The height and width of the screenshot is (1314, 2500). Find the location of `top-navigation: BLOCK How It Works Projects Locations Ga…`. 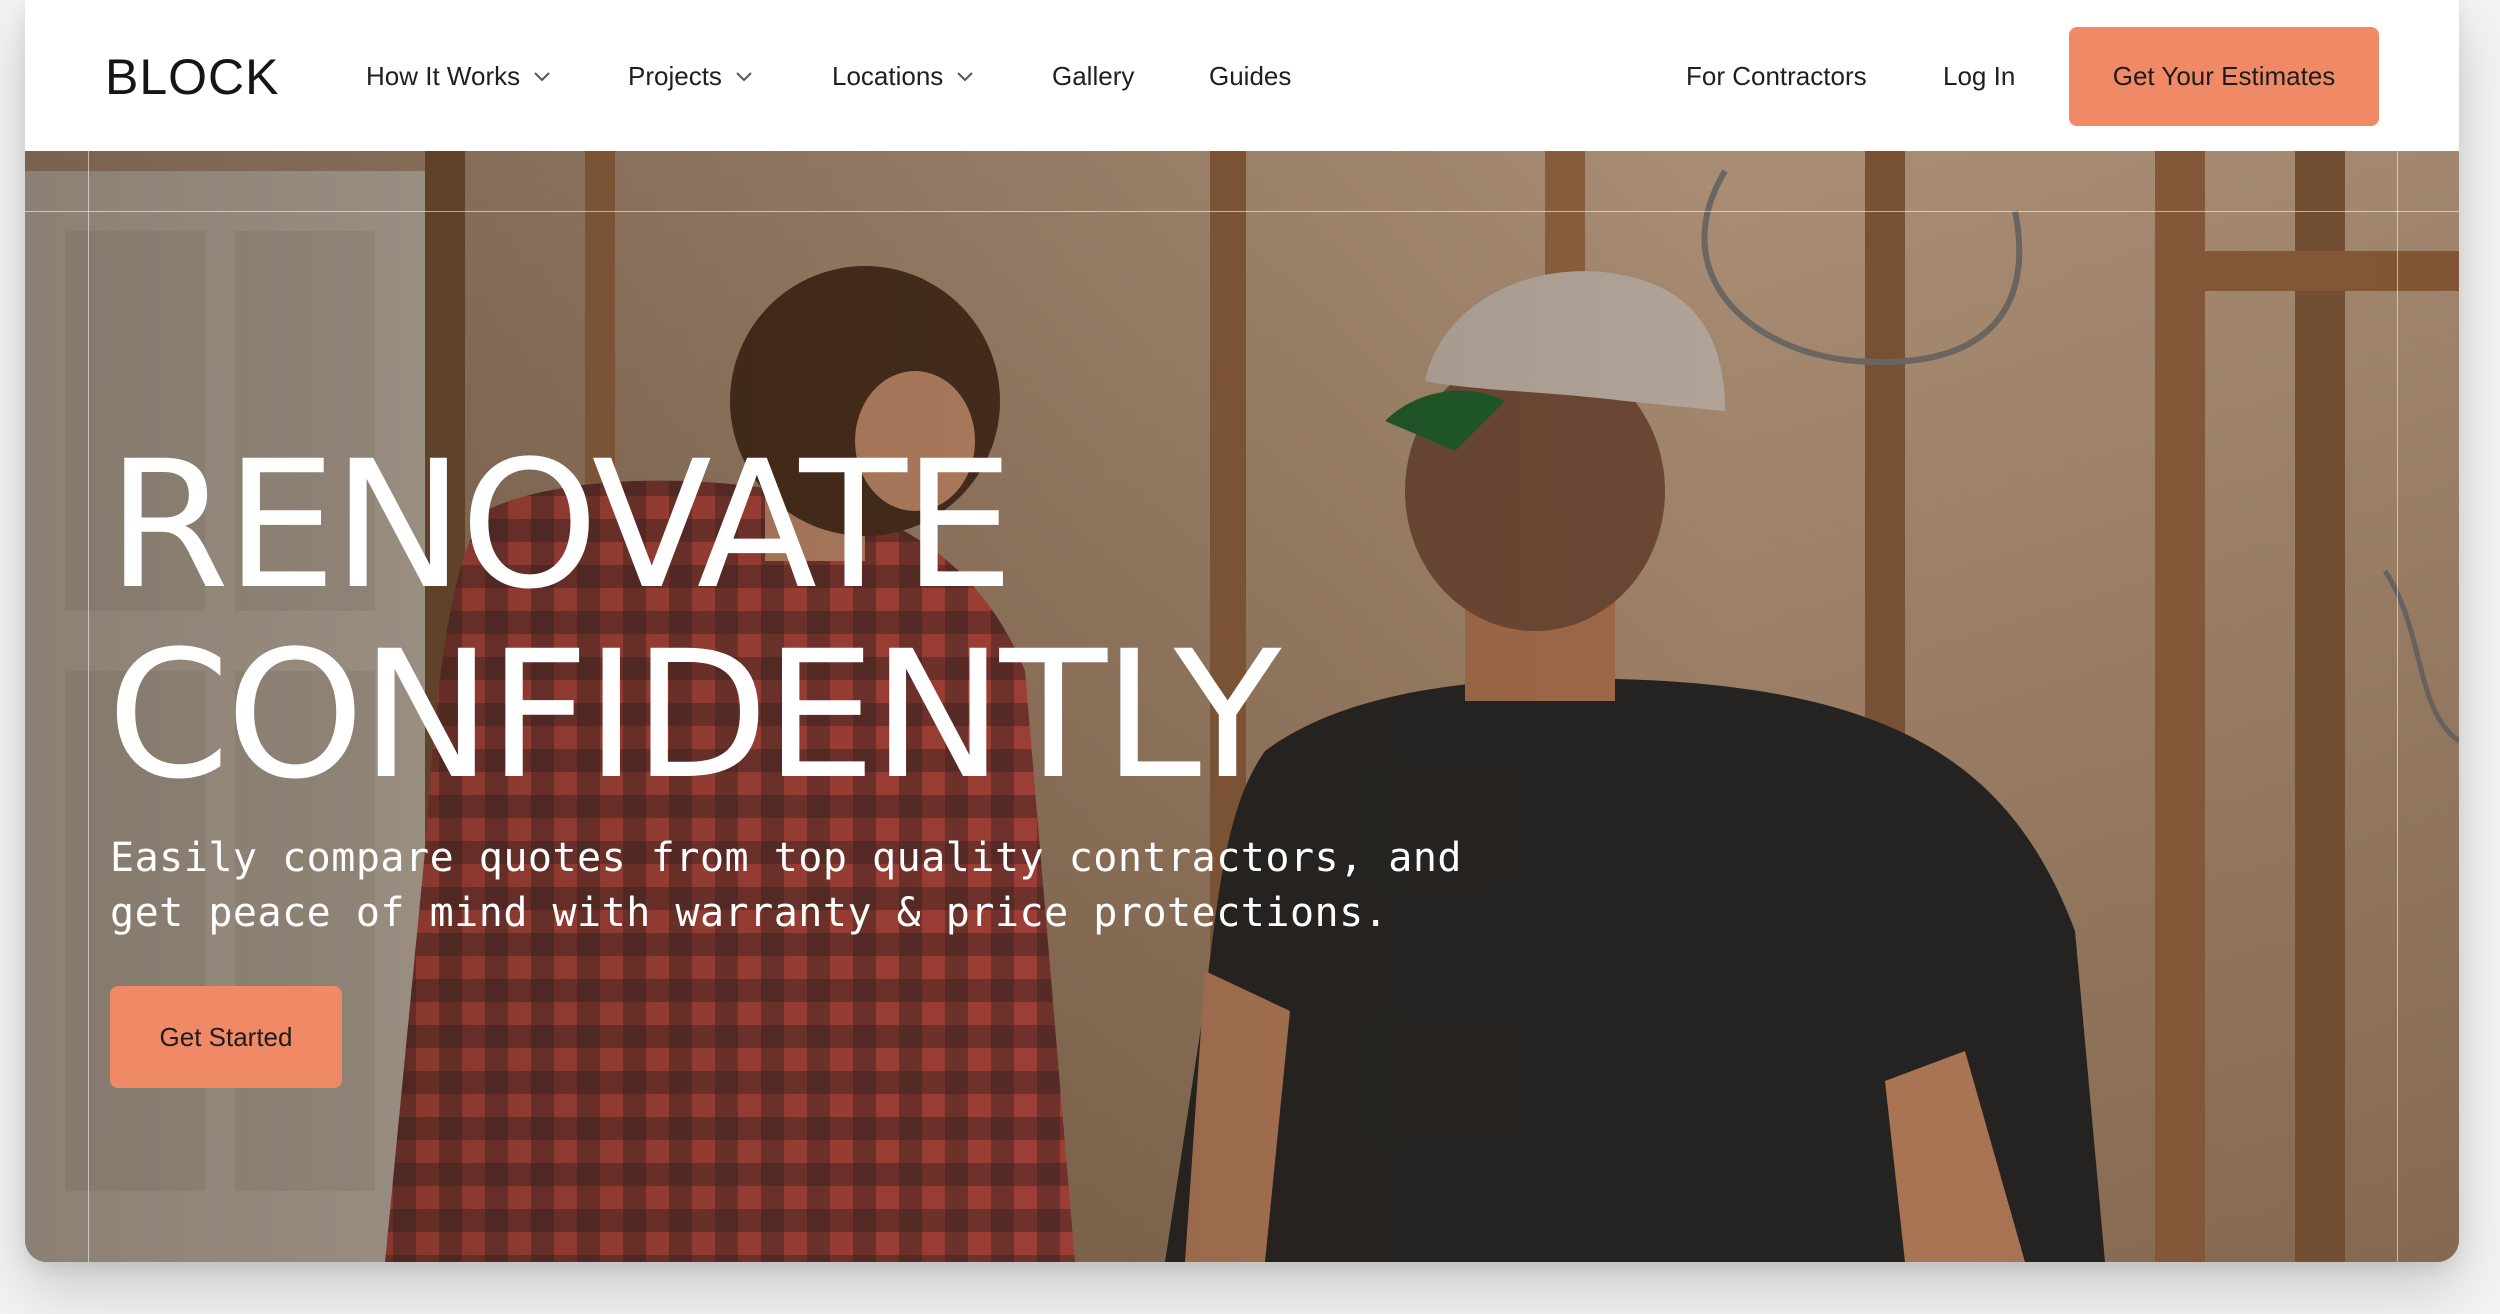

top-navigation: BLOCK How It Works Projects Locations Ga… is located at coordinates (1242, 76).